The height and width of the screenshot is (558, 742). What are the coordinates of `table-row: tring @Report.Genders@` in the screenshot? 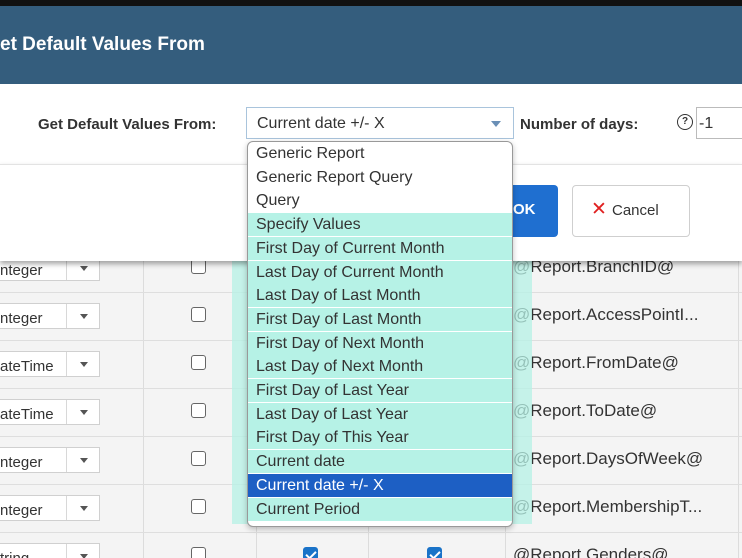 It's located at (371, 545).